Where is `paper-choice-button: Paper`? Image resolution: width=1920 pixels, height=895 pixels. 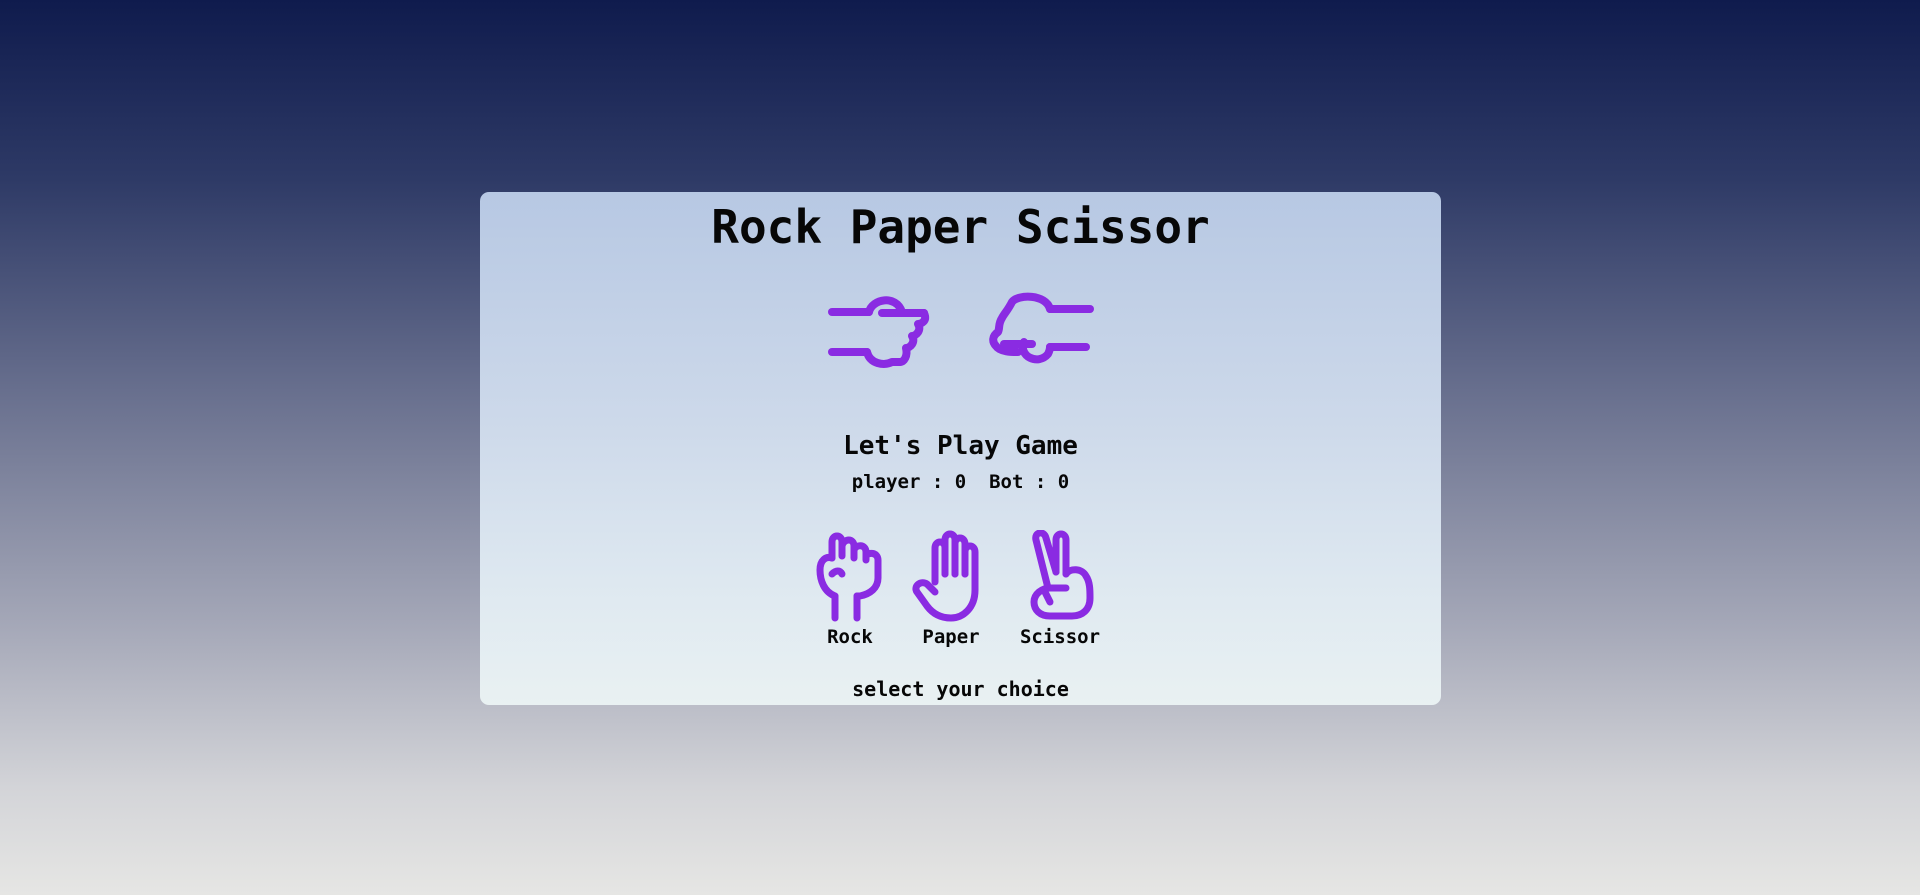
paper-choice-button: Paper is located at coordinates (951, 595).